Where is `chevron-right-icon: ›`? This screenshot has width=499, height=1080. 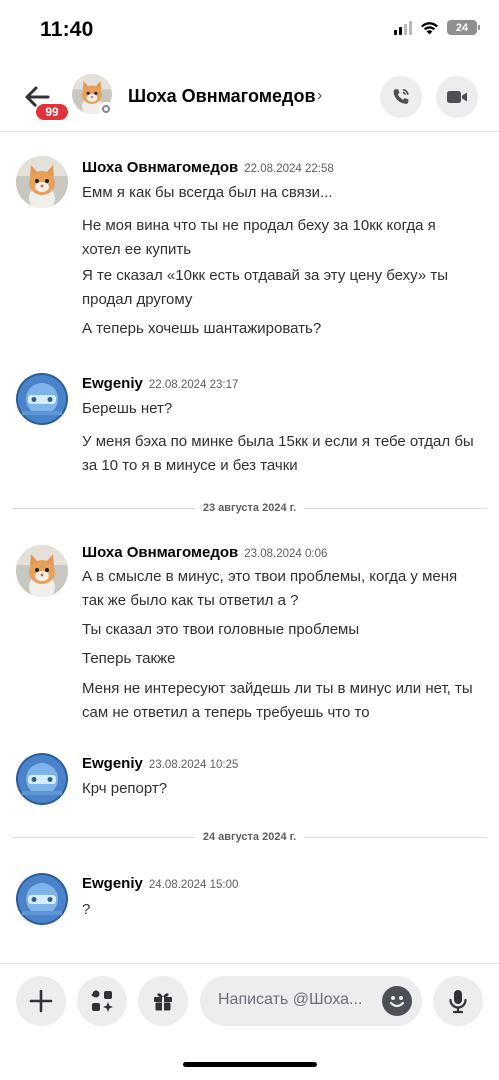 chevron-right-icon: › is located at coordinates (319, 96).